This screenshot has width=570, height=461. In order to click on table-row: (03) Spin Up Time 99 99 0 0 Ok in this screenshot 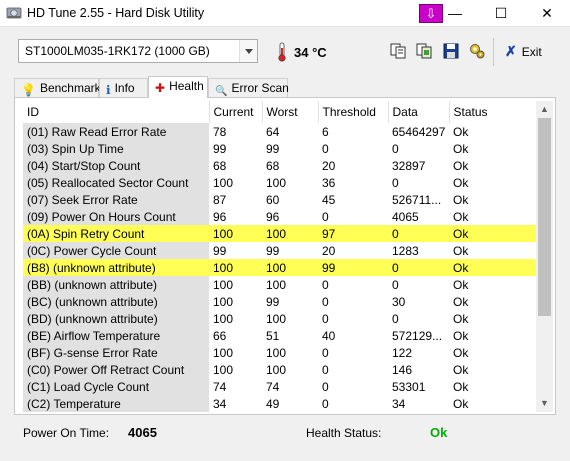, I will do `click(279, 148)`.